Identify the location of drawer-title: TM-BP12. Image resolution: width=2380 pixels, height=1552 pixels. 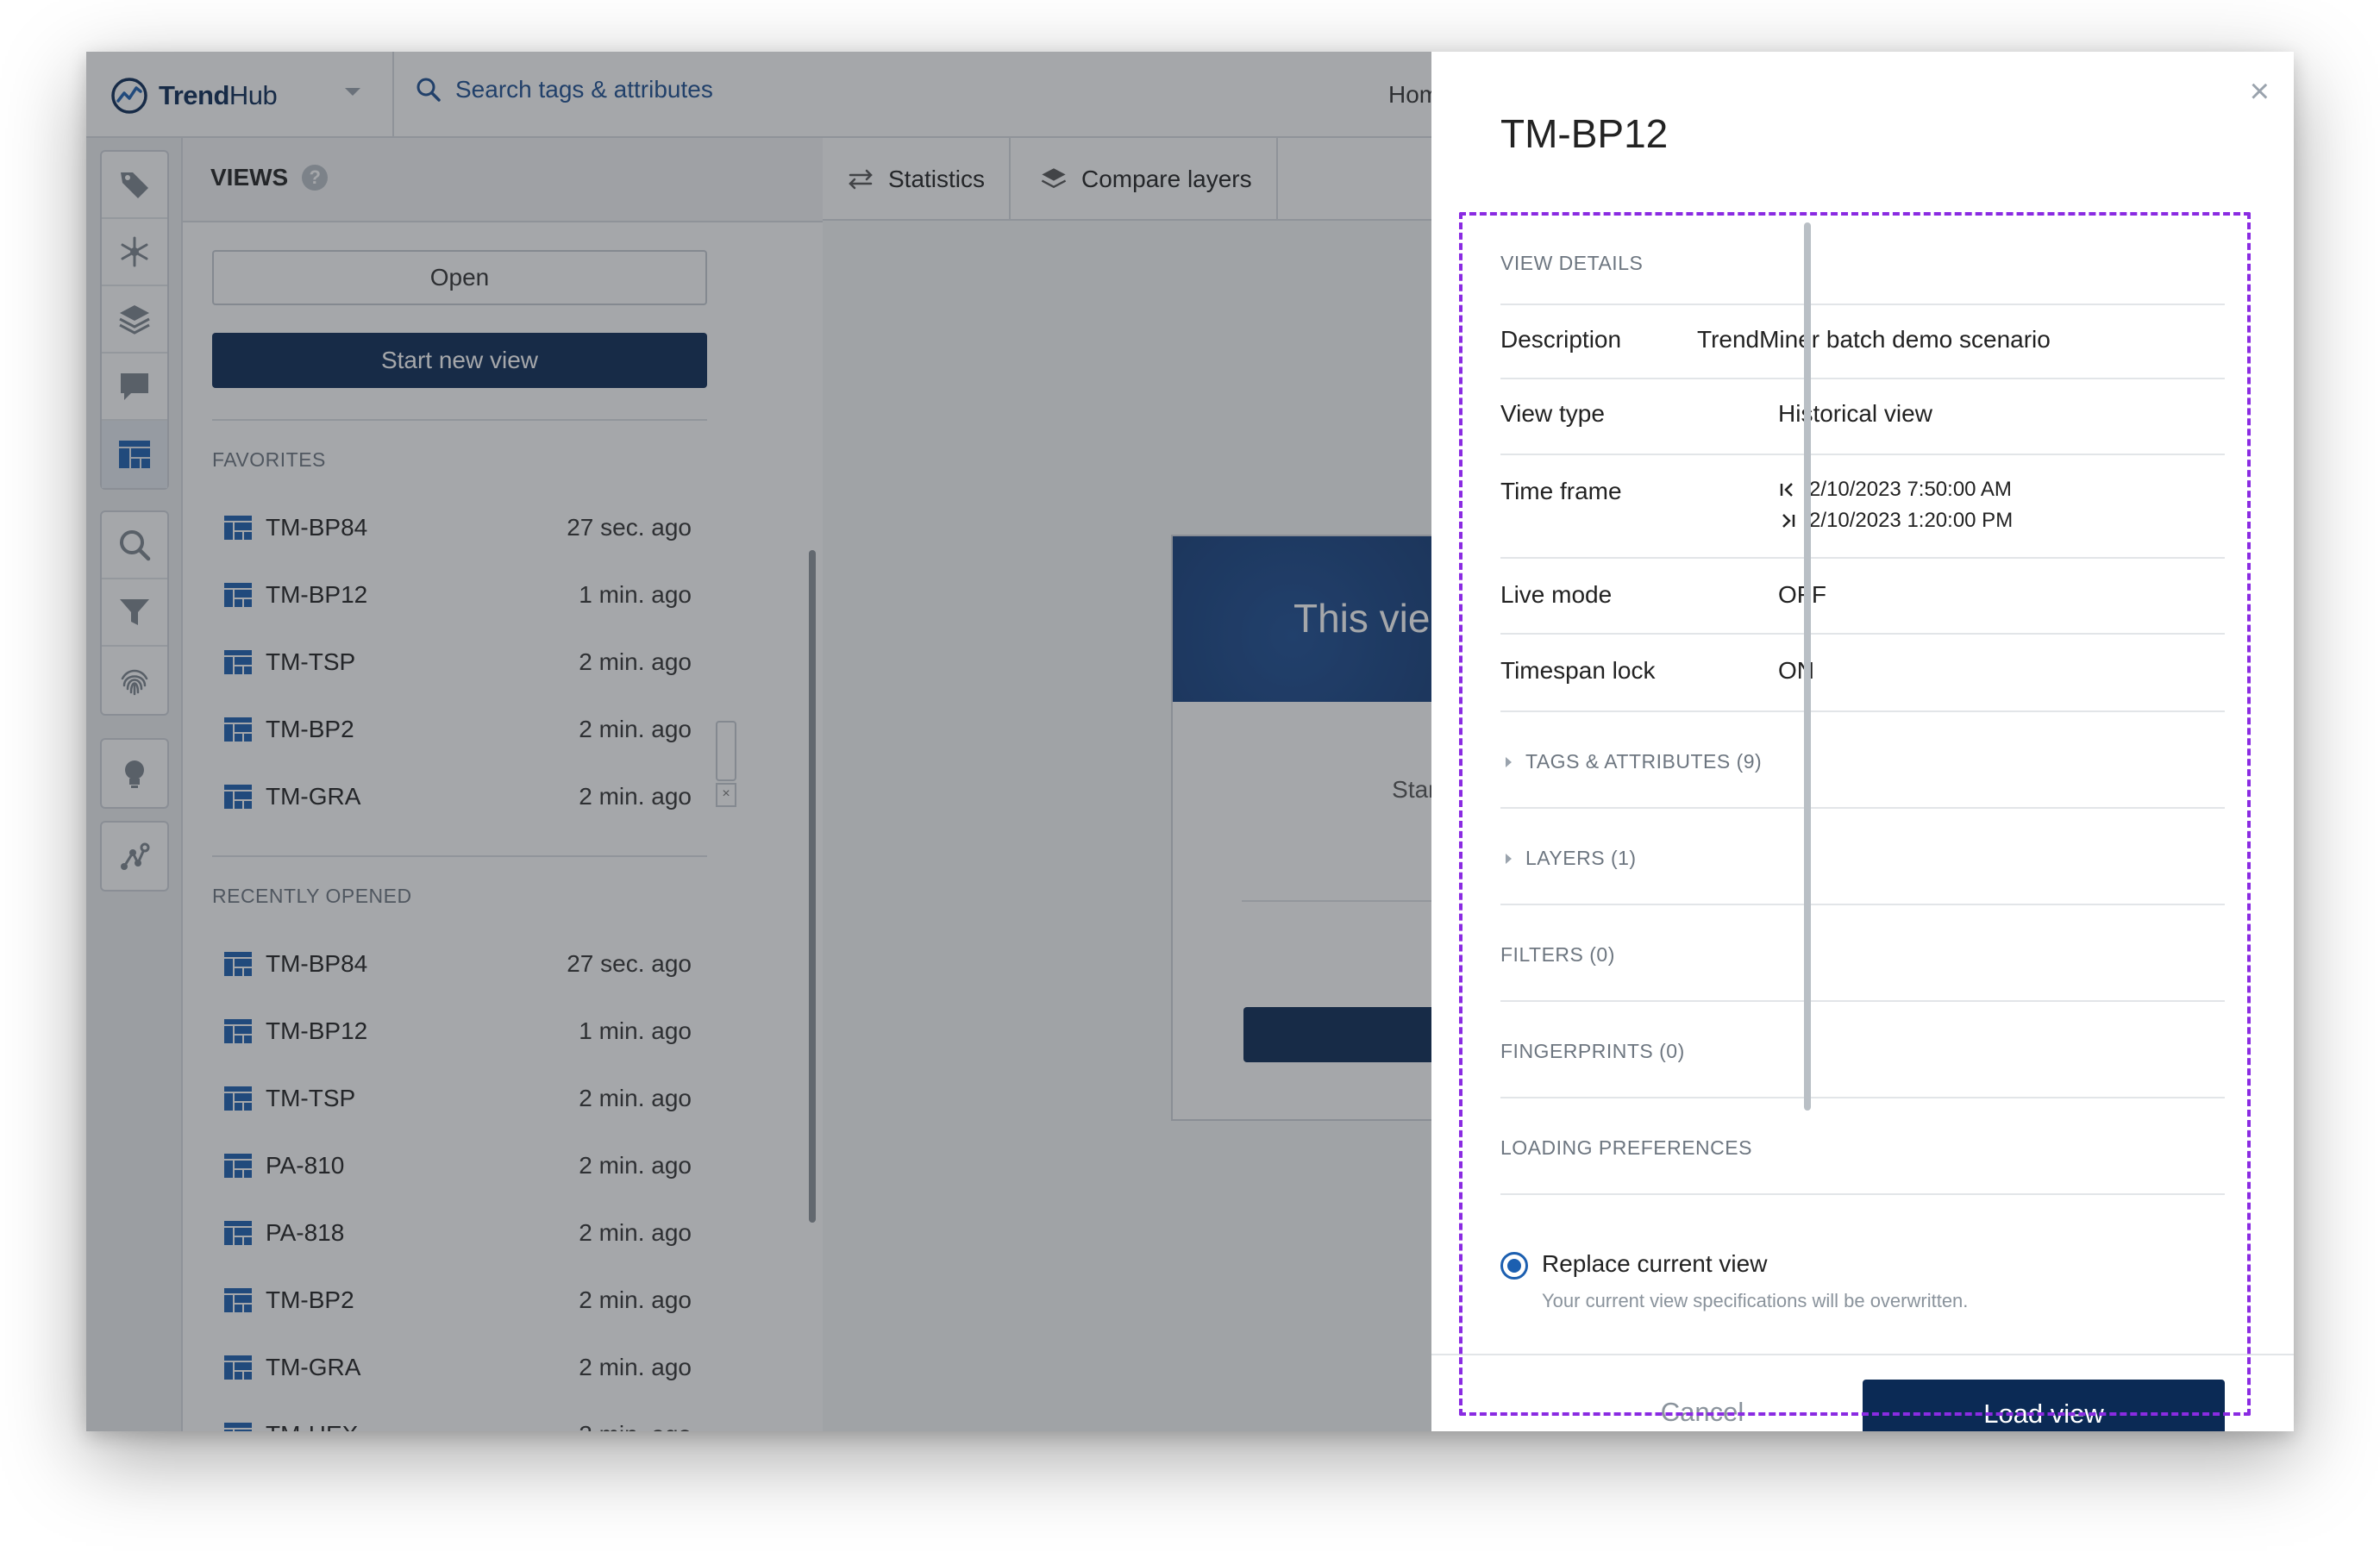
(1585, 133).